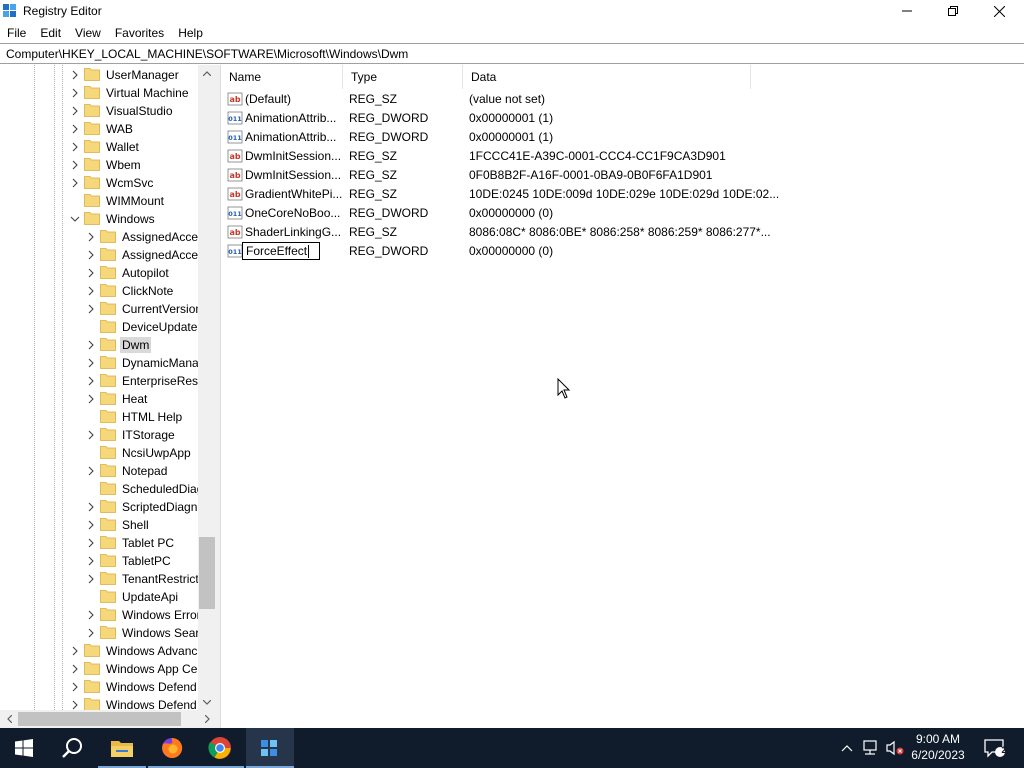  I want to click on tree-item: Autopilot, so click(99, 273).